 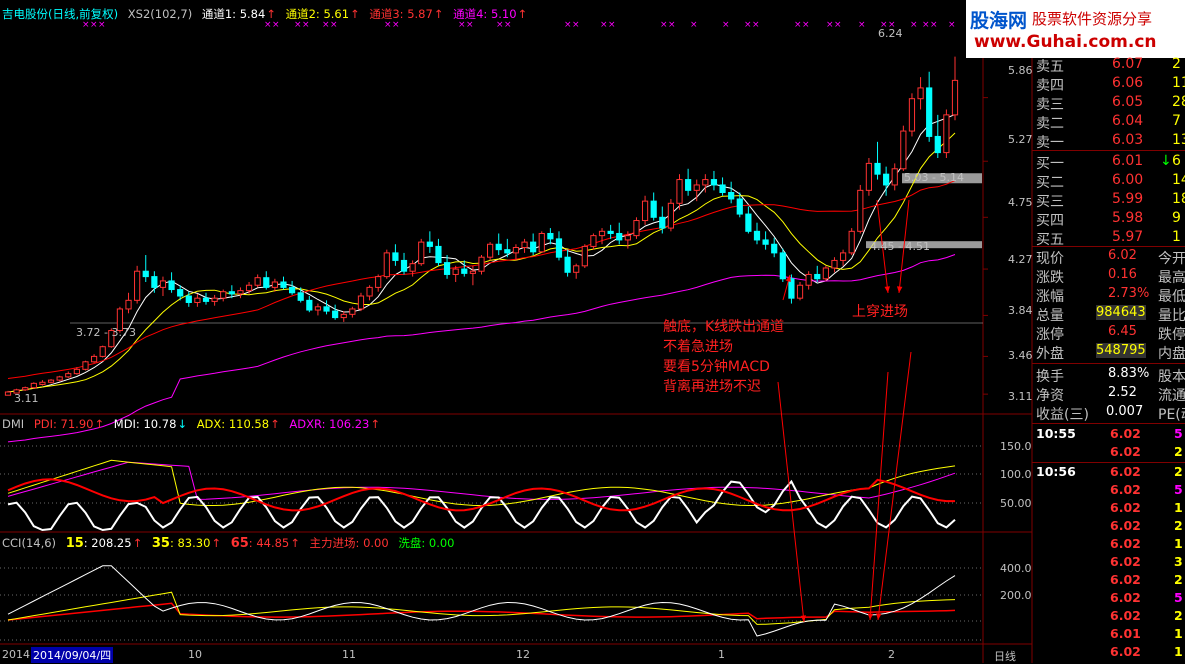 I want to click on quote-value: 2.73%, so click(x=1129, y=293).